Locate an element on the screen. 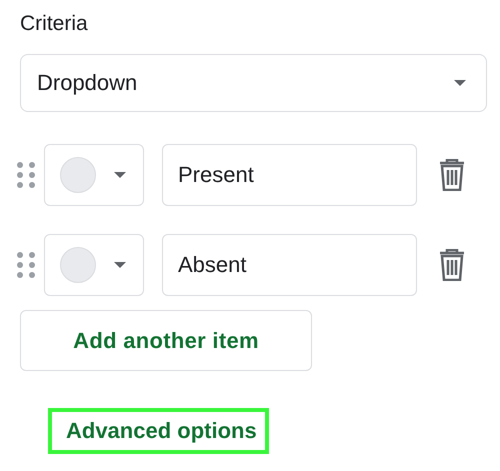  add-item-button: Add another item is located at coordinates (166, 340).